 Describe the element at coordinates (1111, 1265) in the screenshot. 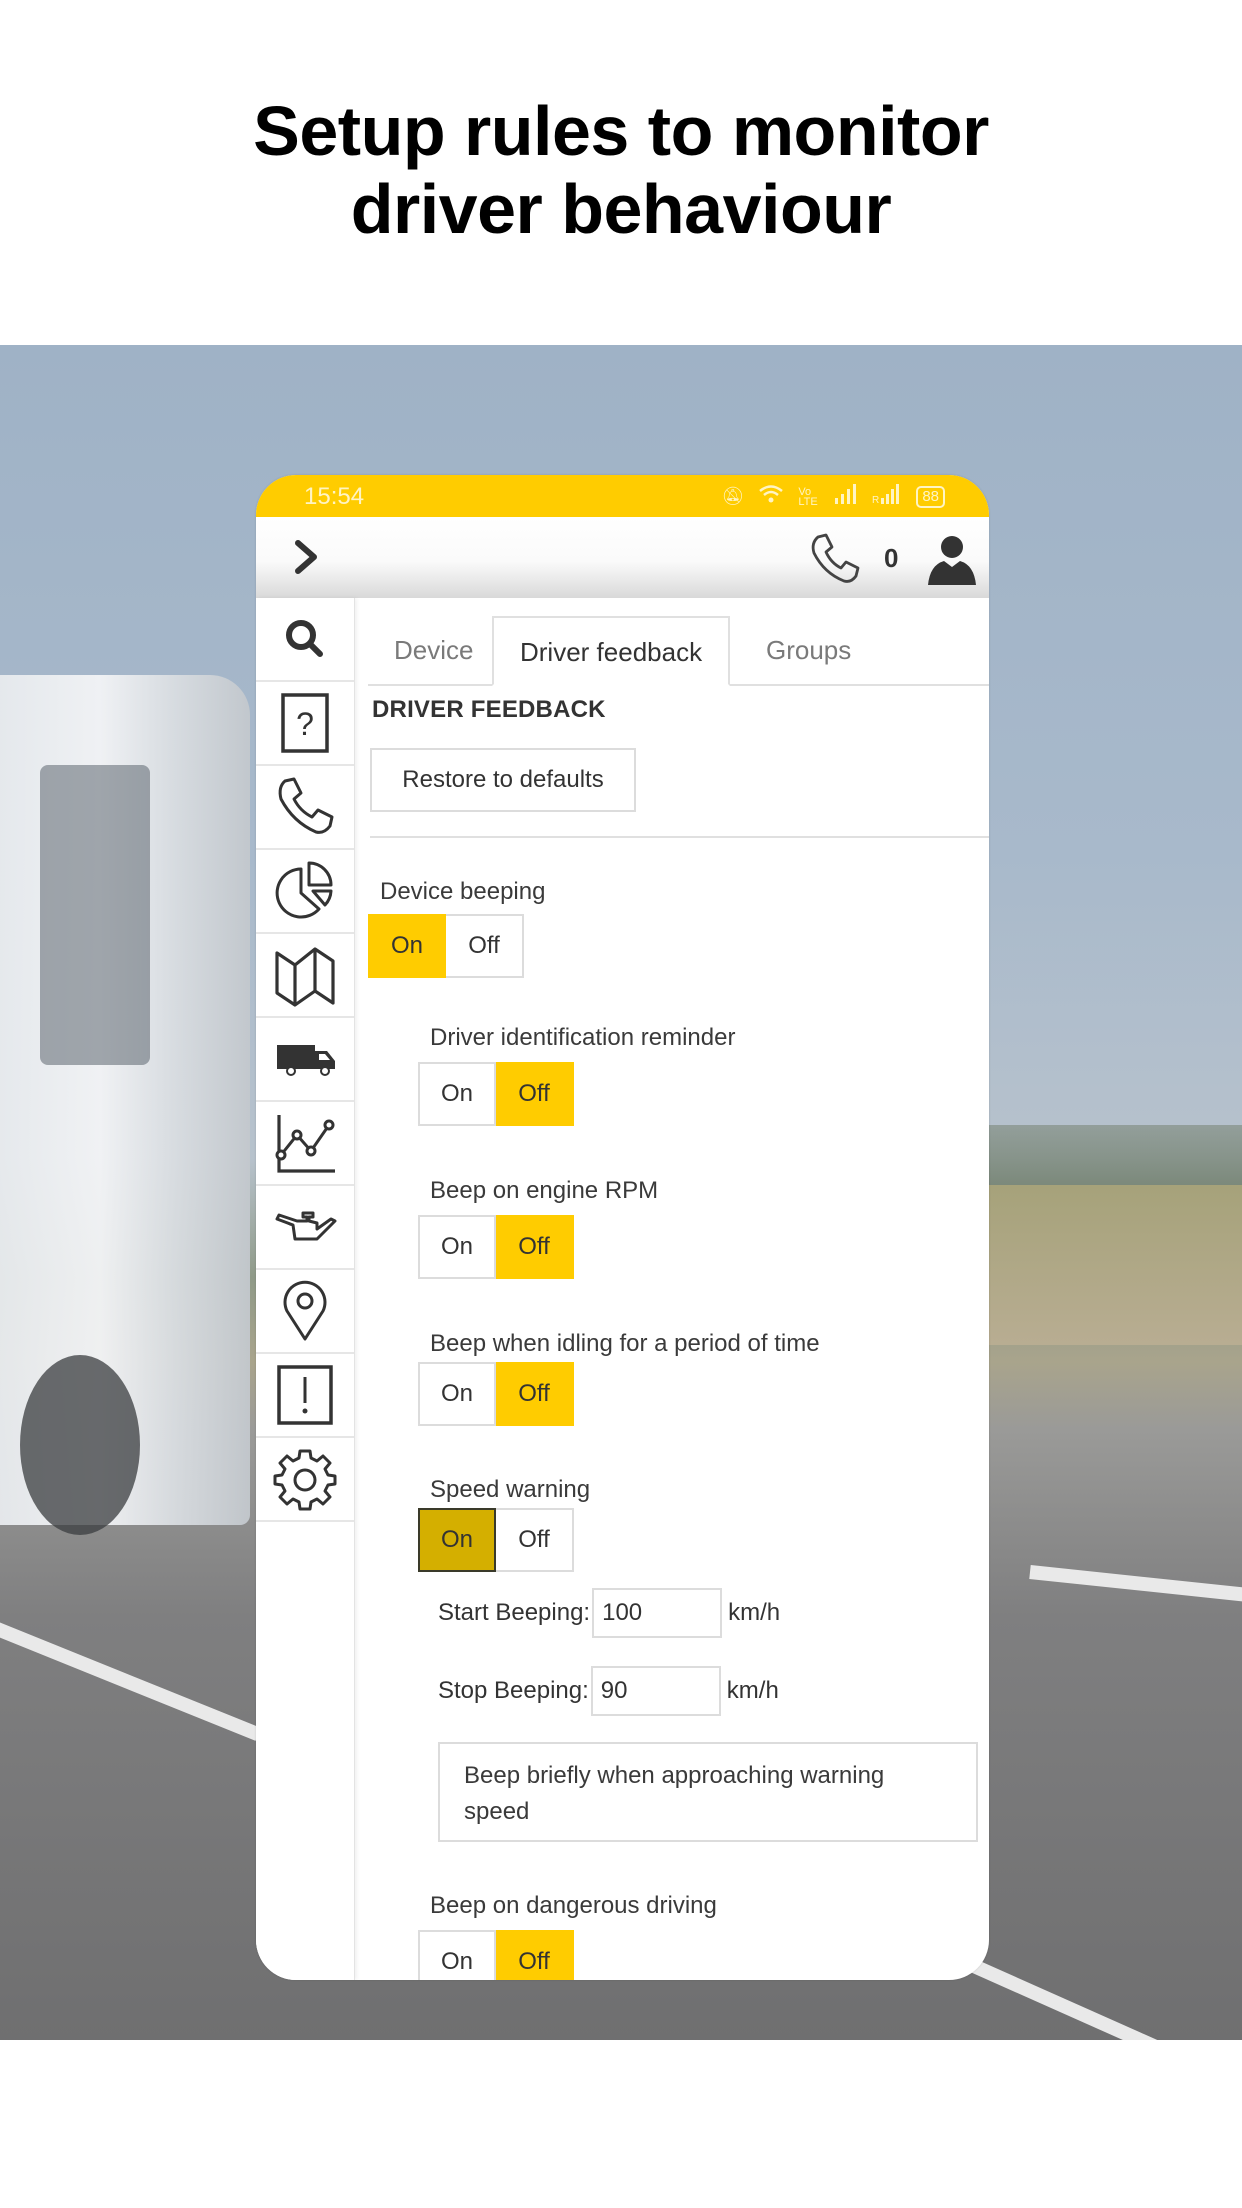

I see `photo-field` at that location.